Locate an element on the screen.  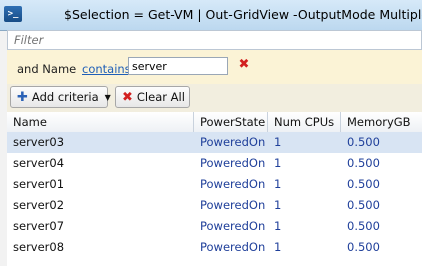
powershell-icon: >_ is located at coordinates (13, 14).